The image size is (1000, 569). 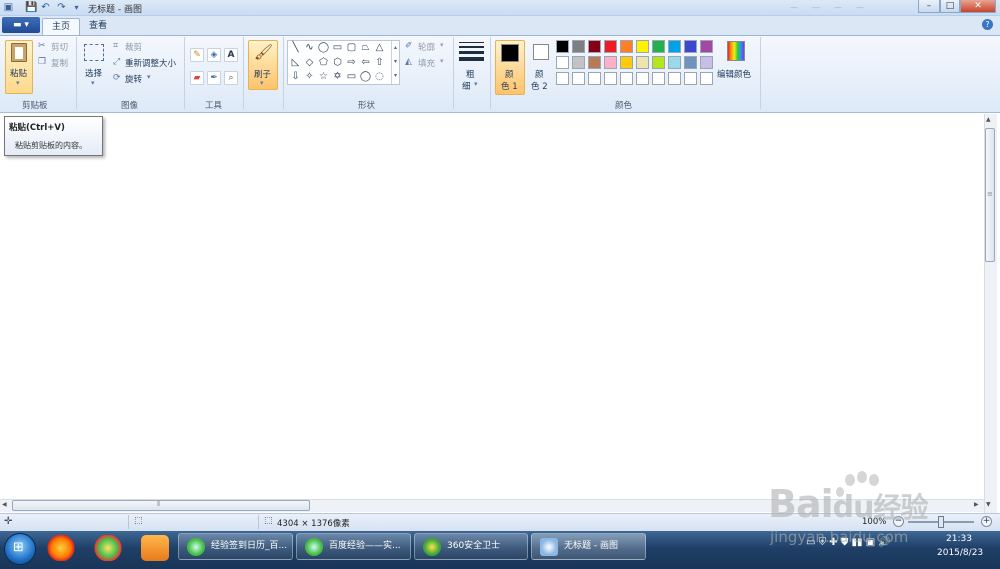 I want to click on four-point-star-shape-icon: ✧, so click(x=309, y=76).